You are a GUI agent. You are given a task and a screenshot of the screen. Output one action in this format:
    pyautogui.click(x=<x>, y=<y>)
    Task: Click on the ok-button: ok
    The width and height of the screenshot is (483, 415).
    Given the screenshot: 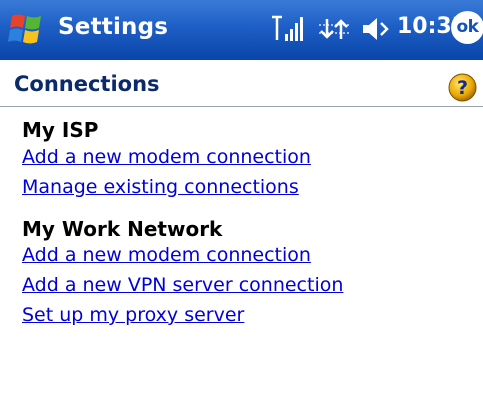 What is the action you would take?
    pyautogui.click(x=467, y=27)
    